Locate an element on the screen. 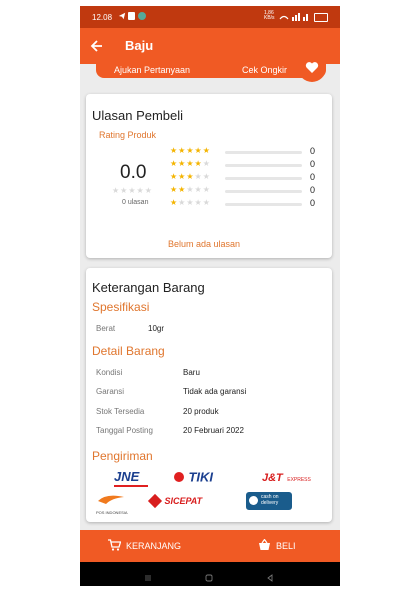 This screenshot has width=419, height=592. no-review-text: Belum ada ulasan is located at coordinates (204, 244).